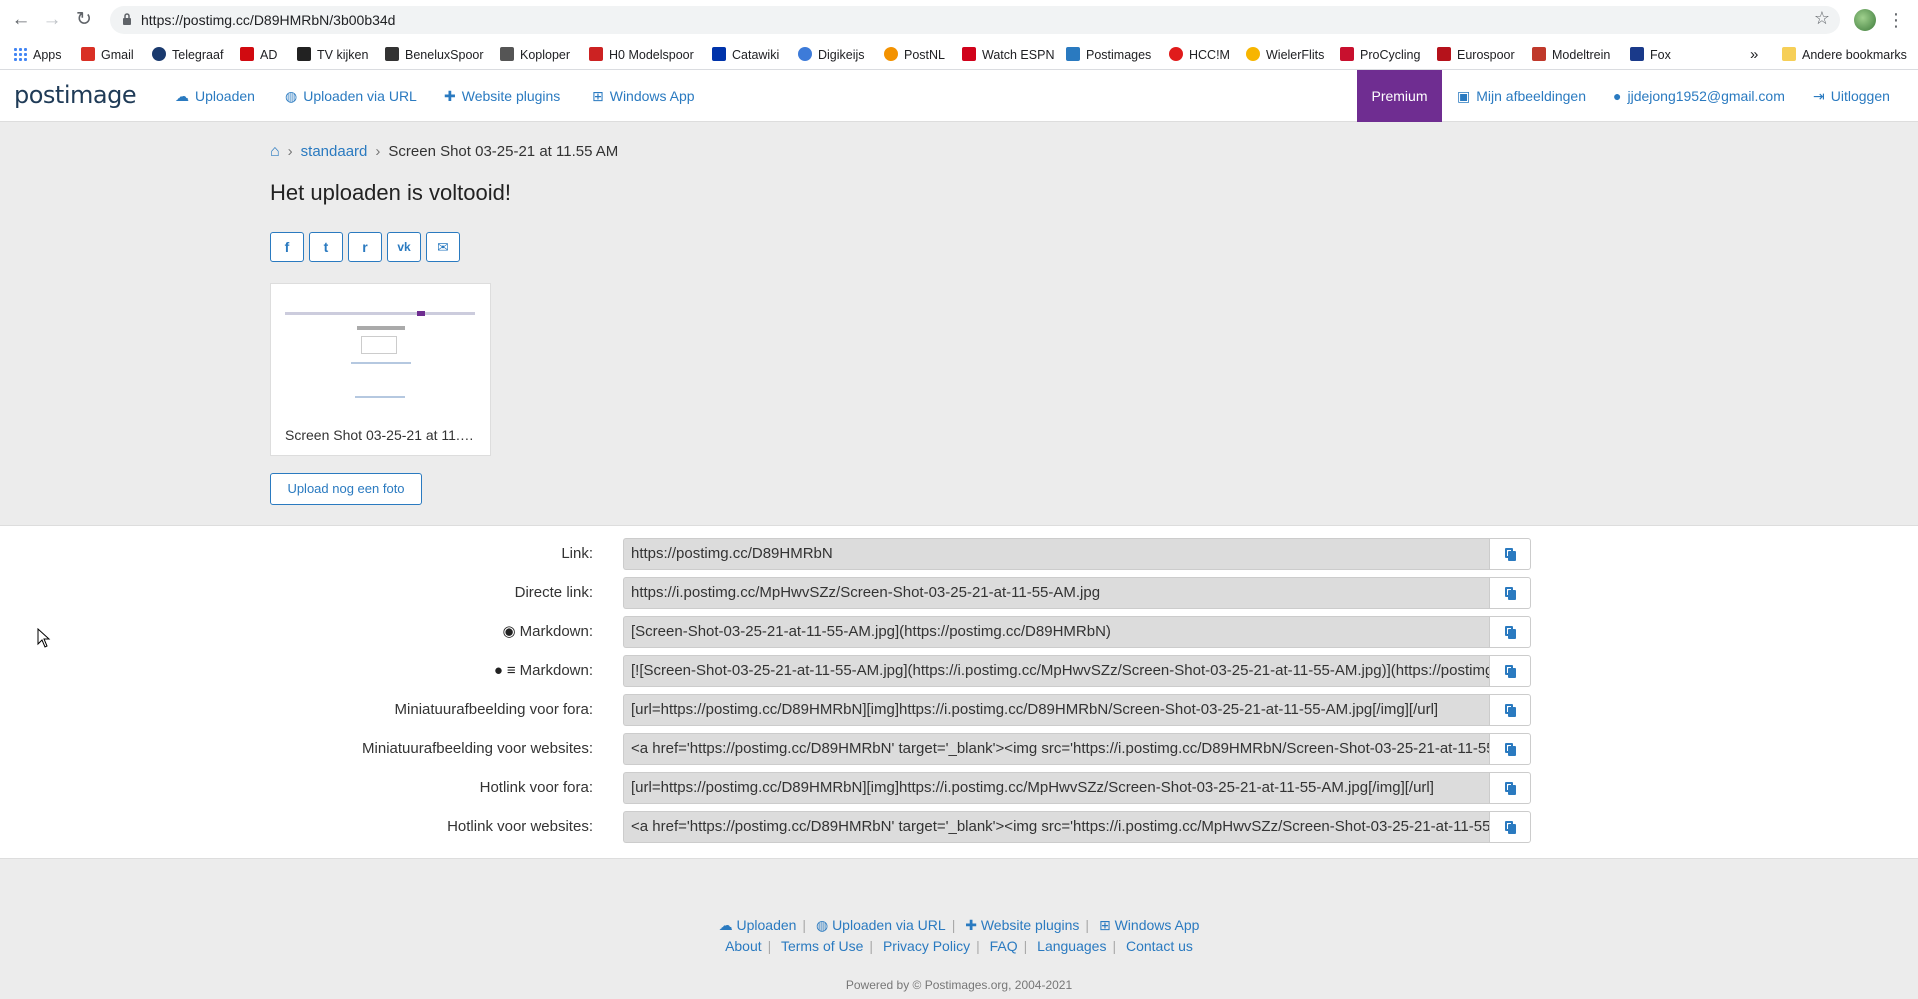  I want to click on nav-website-plugins: ✚ Website plugins, so click(502, 96).